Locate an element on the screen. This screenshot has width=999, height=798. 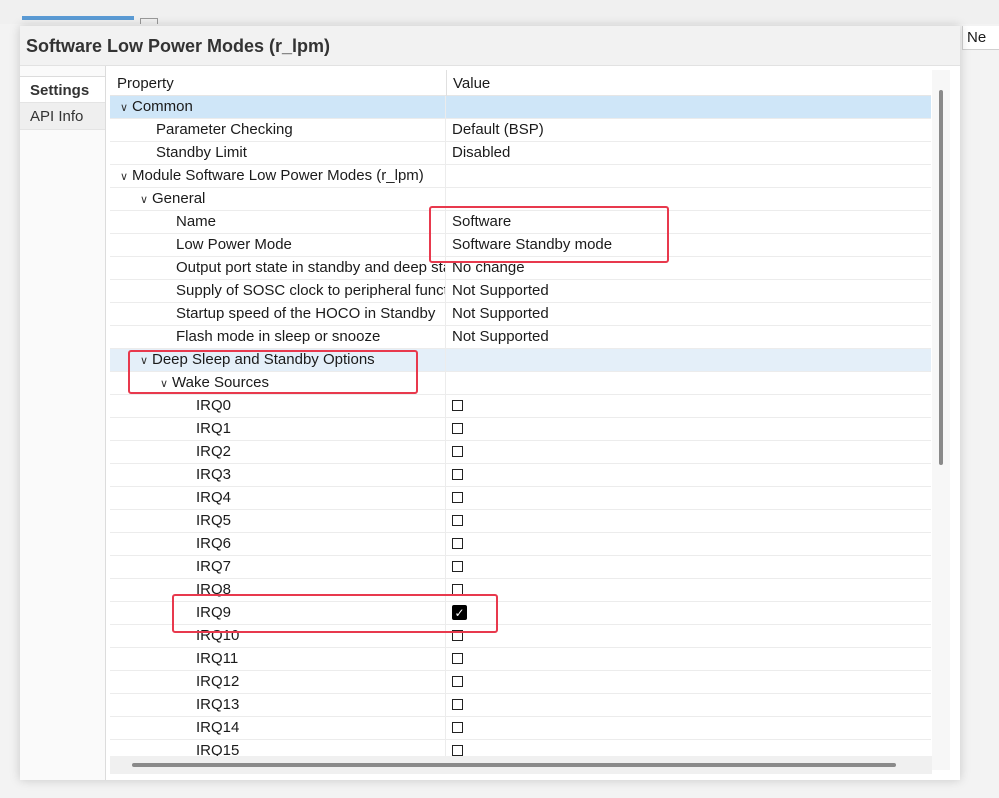
table-row: IRQ11 is located at coordinates (520, 659).